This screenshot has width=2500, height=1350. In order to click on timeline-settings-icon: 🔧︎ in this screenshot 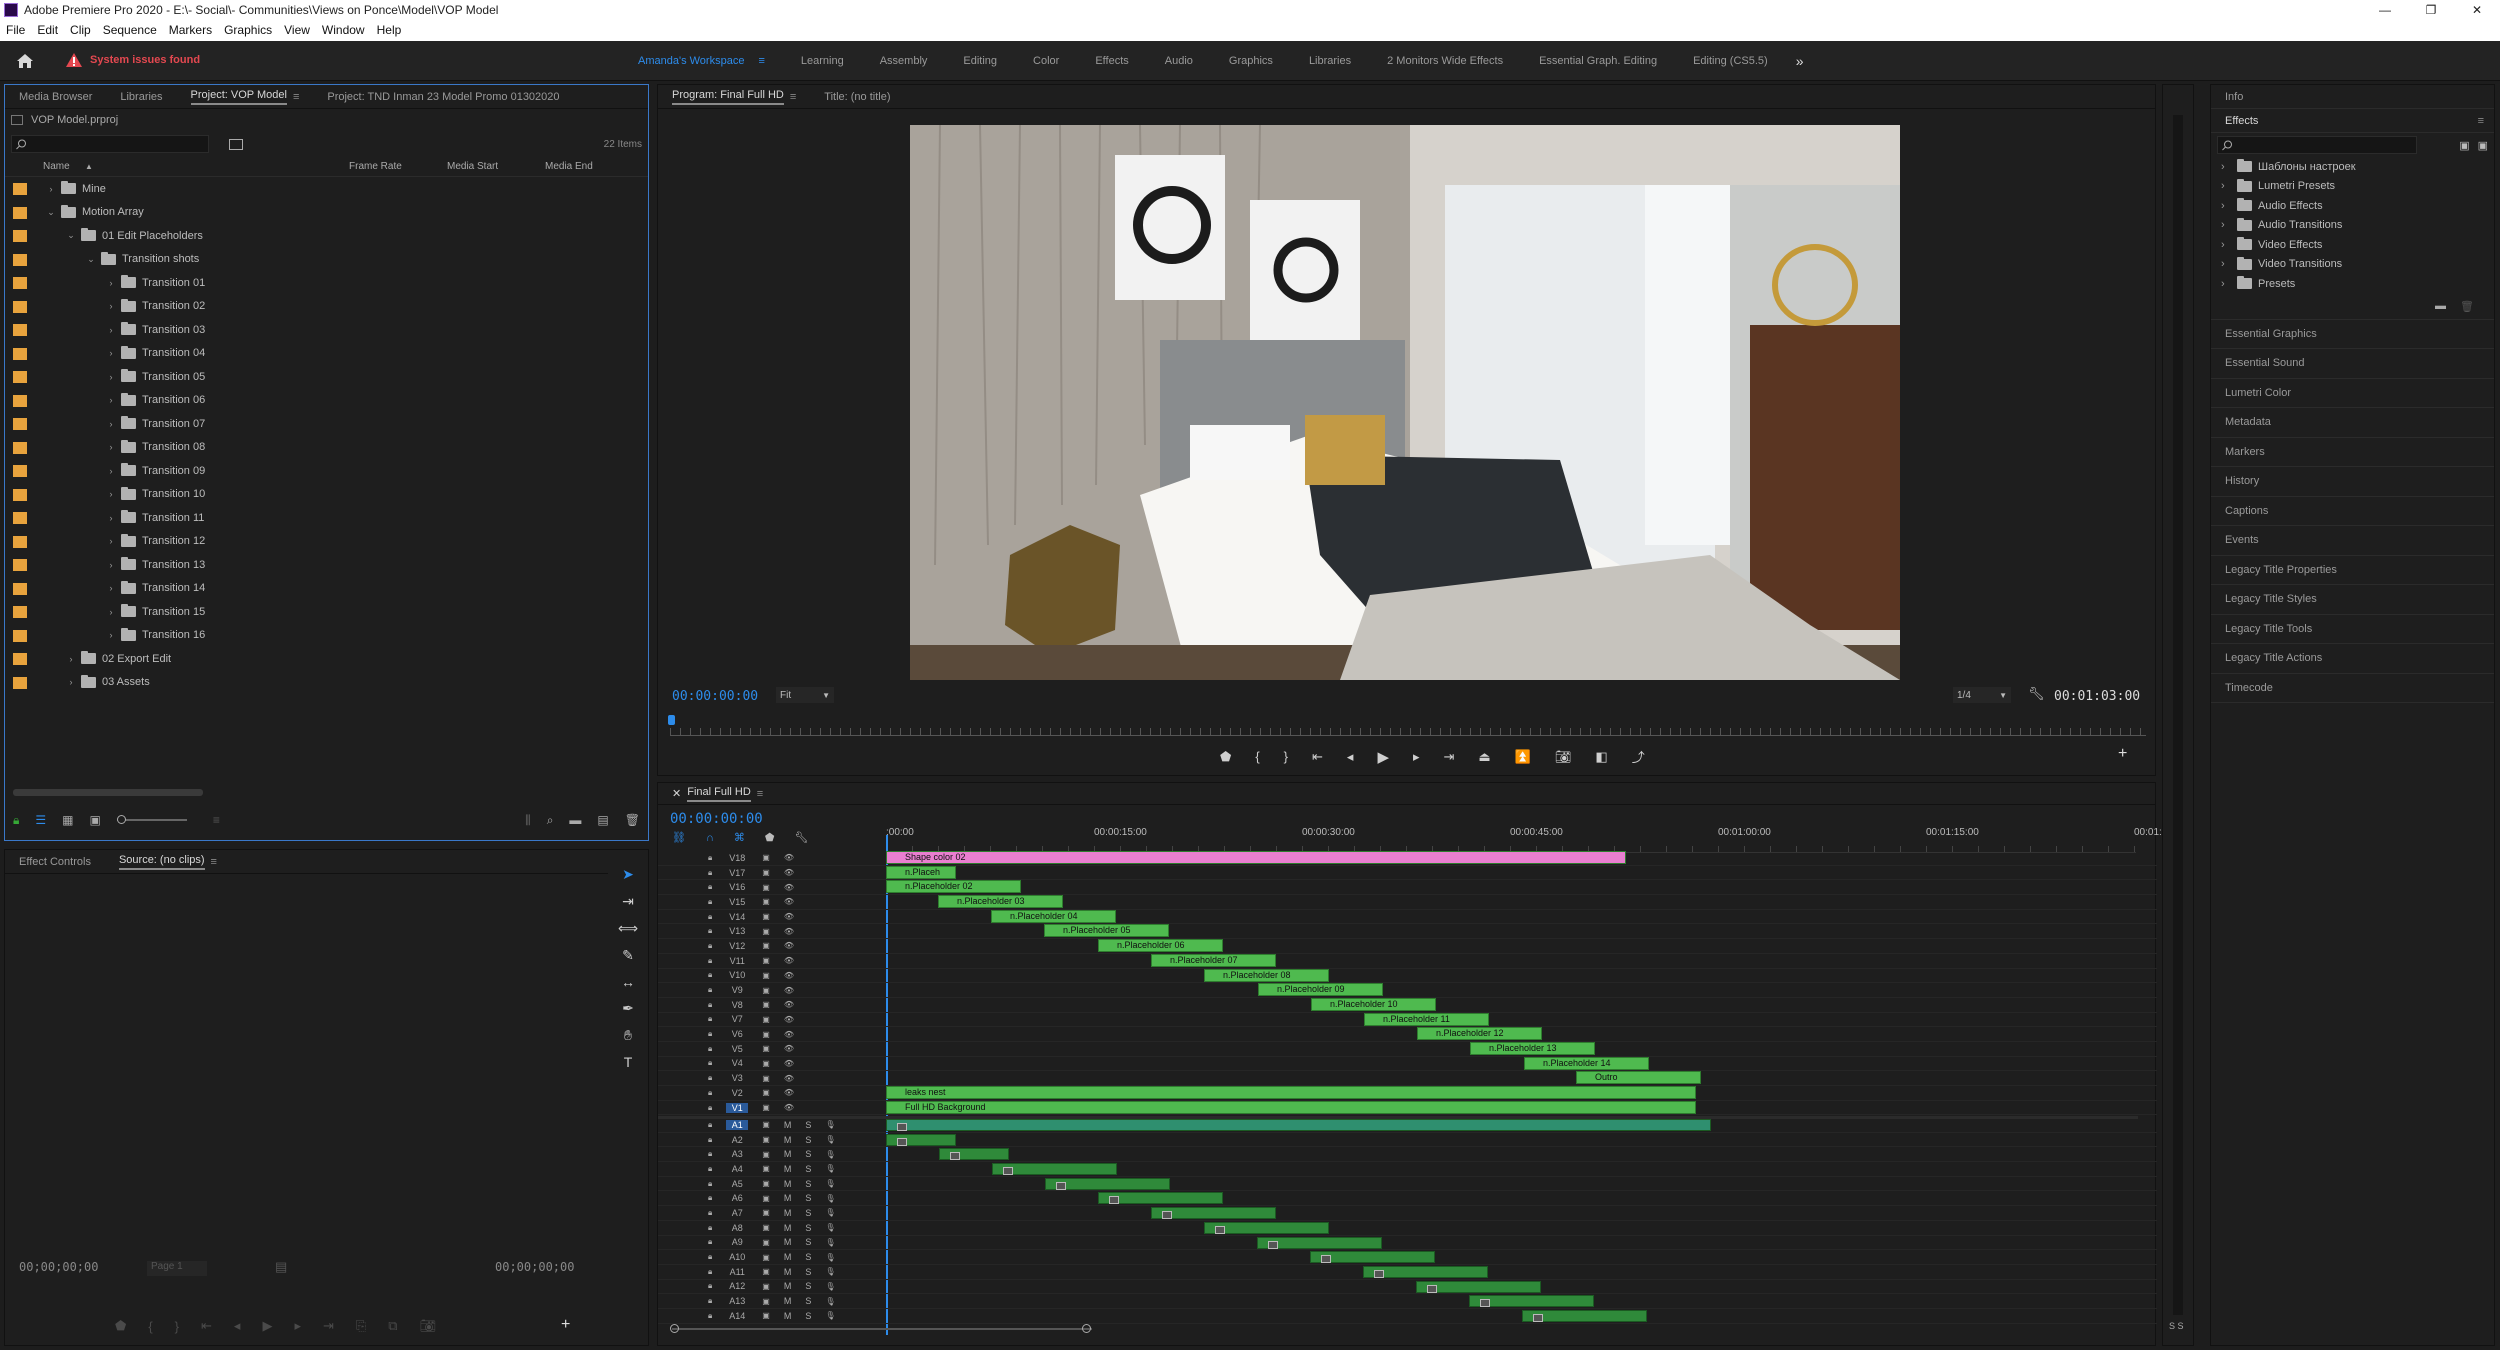, I will do `click(801, 837)`.